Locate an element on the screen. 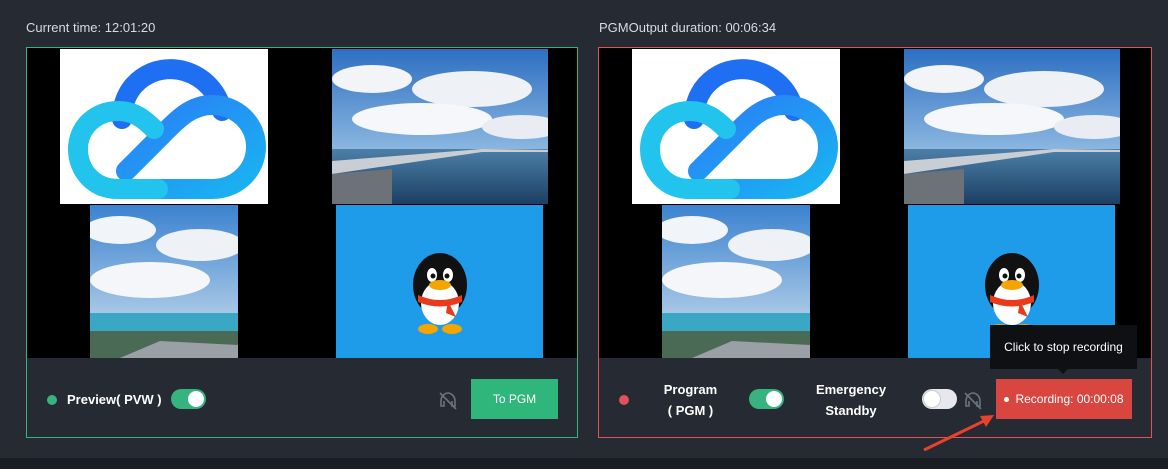 The image size is (1168, 469). qq-penguin-tile is located at coordinates (439, 281).